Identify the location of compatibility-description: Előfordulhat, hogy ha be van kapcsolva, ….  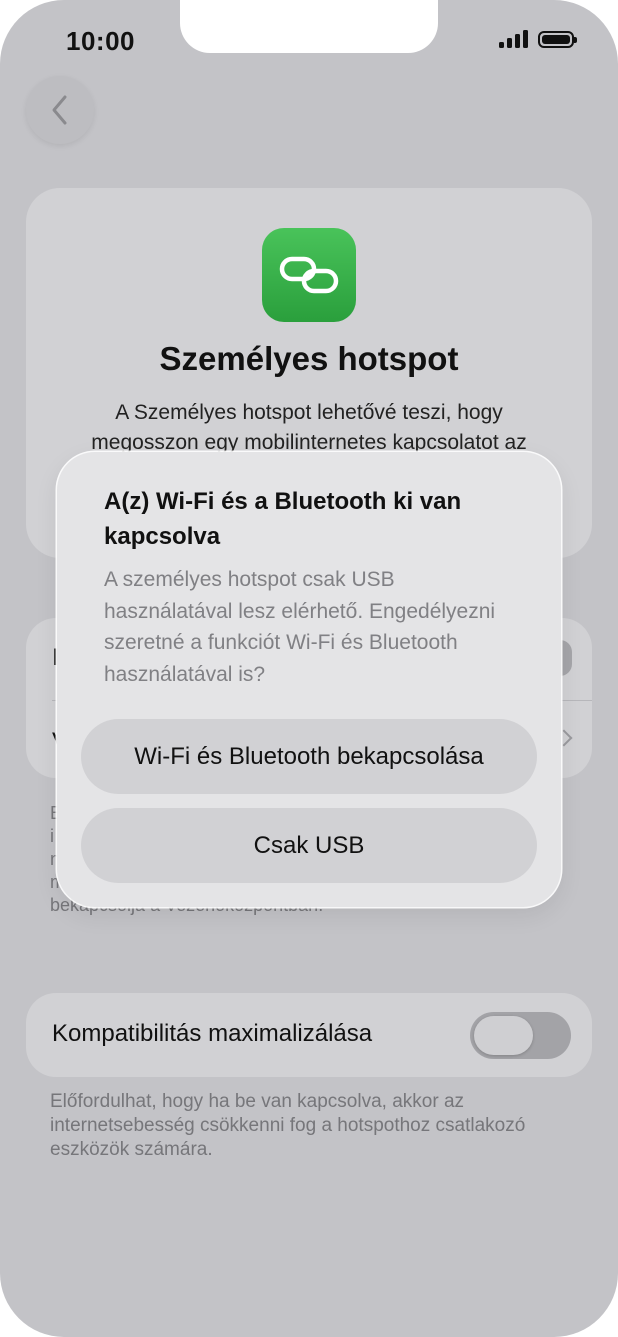
(288, 1125).